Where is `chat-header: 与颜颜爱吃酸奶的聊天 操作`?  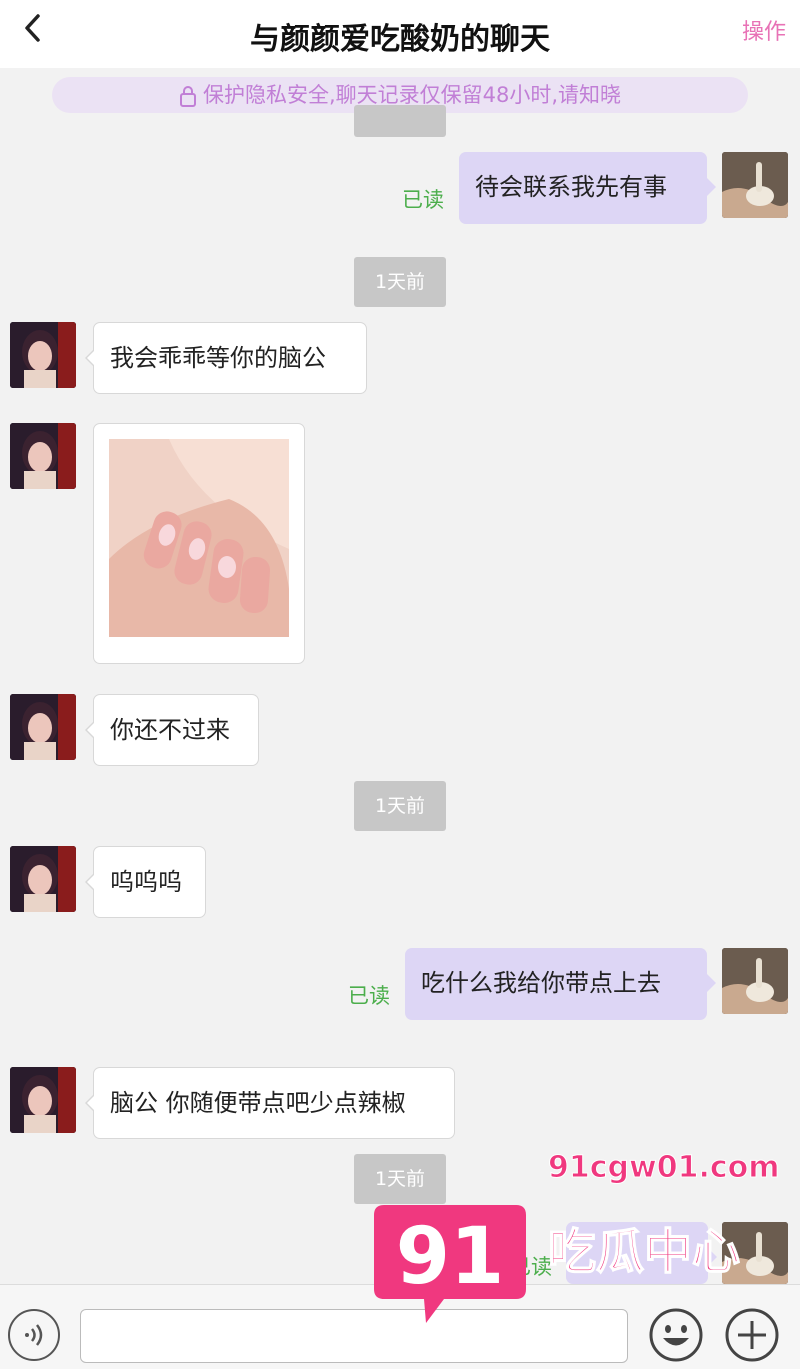 chat-header: 与颜颜爱吃酸奶的聊天 操作 is located at coordinates (400, 34).